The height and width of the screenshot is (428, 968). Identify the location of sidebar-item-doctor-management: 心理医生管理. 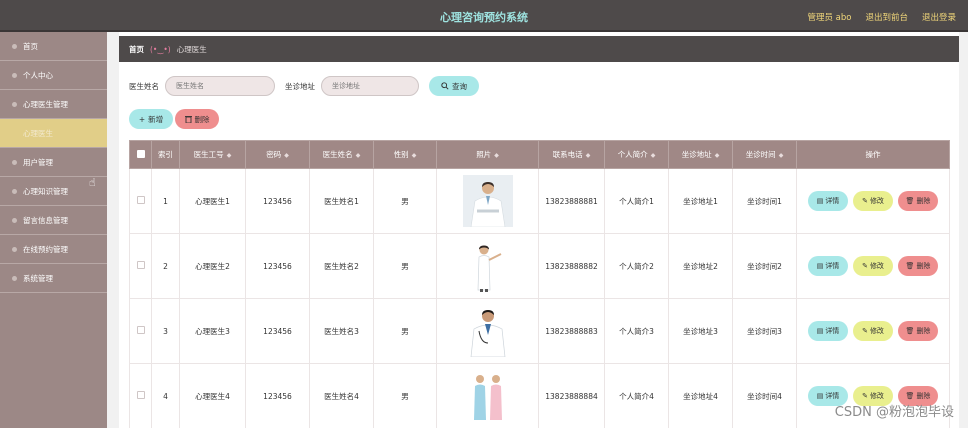
(53, 104).